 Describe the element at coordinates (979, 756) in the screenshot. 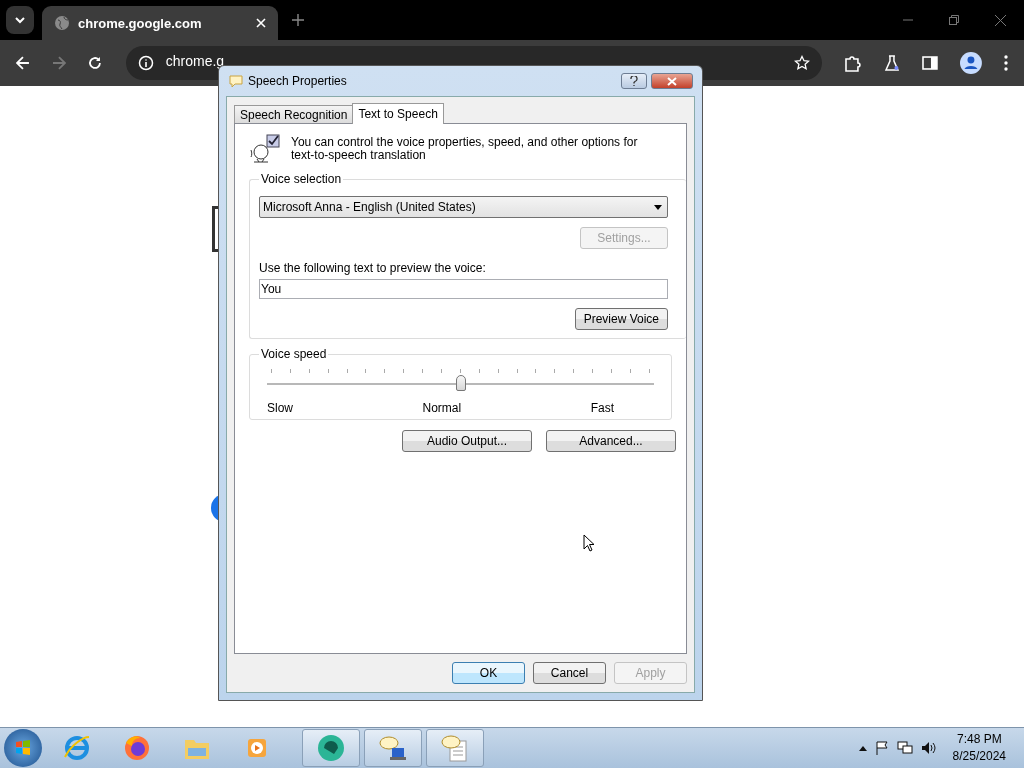

I see `clock-date: 8/25/2024` at that location.